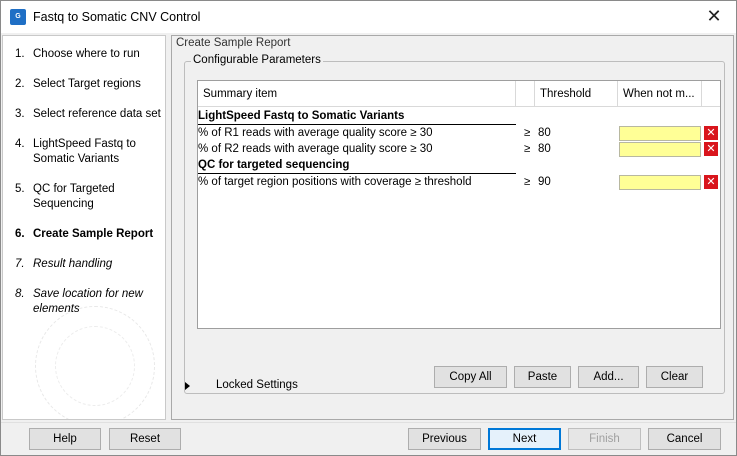  Describe the element at coordinates (714, 17) in the screenshot. I see `close-icon: ✕` at that location.